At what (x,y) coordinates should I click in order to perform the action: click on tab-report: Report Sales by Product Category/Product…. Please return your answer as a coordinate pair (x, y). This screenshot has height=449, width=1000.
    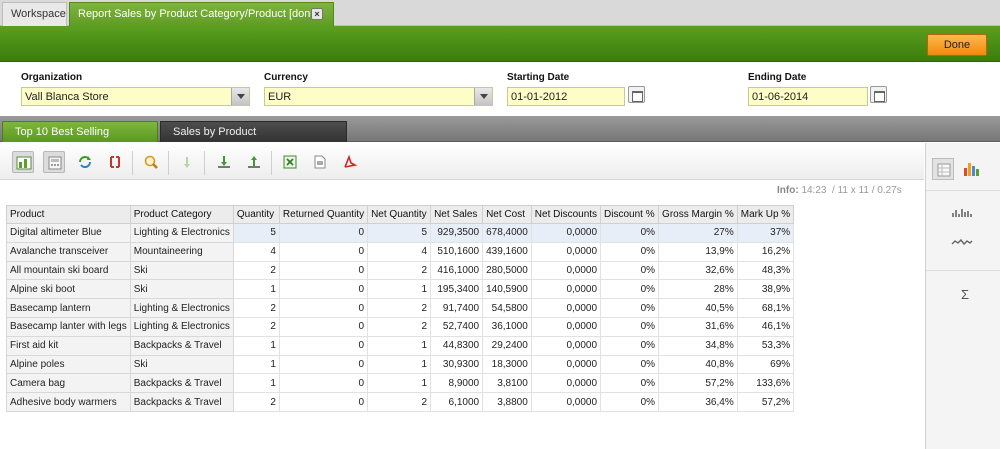
    Looking at the image, I should click on (201, 14).